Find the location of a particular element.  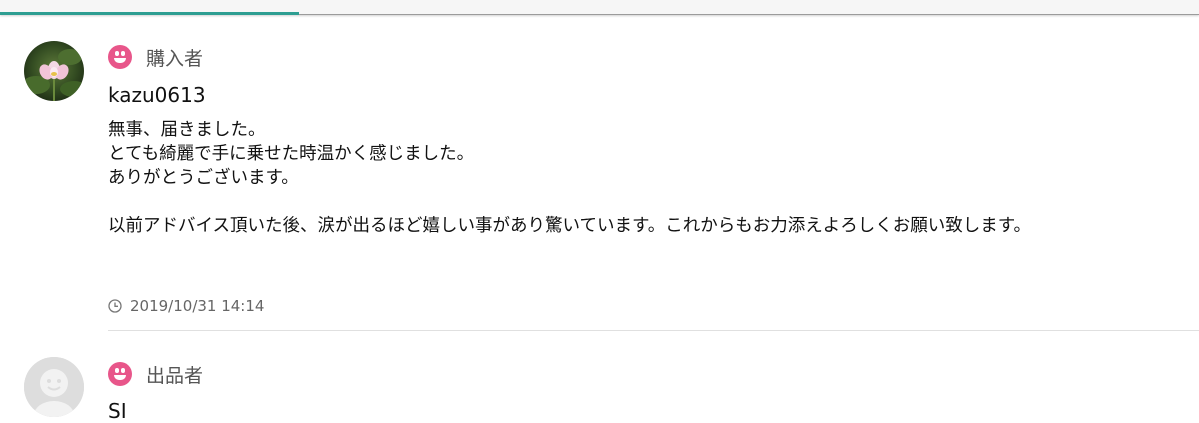

tab-bar is located at coordinates (599, 7).